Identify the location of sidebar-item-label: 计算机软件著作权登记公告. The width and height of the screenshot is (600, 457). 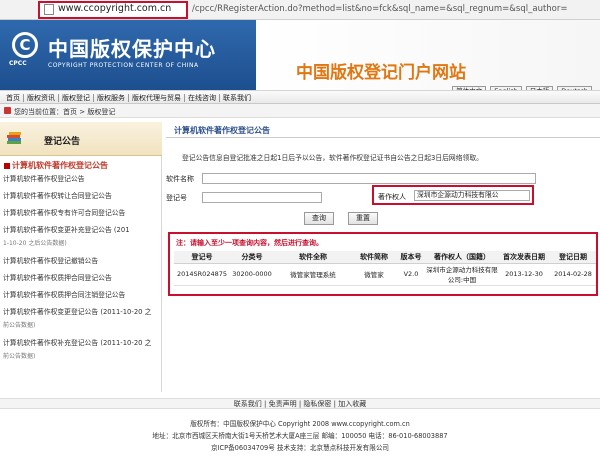
(44, 179).